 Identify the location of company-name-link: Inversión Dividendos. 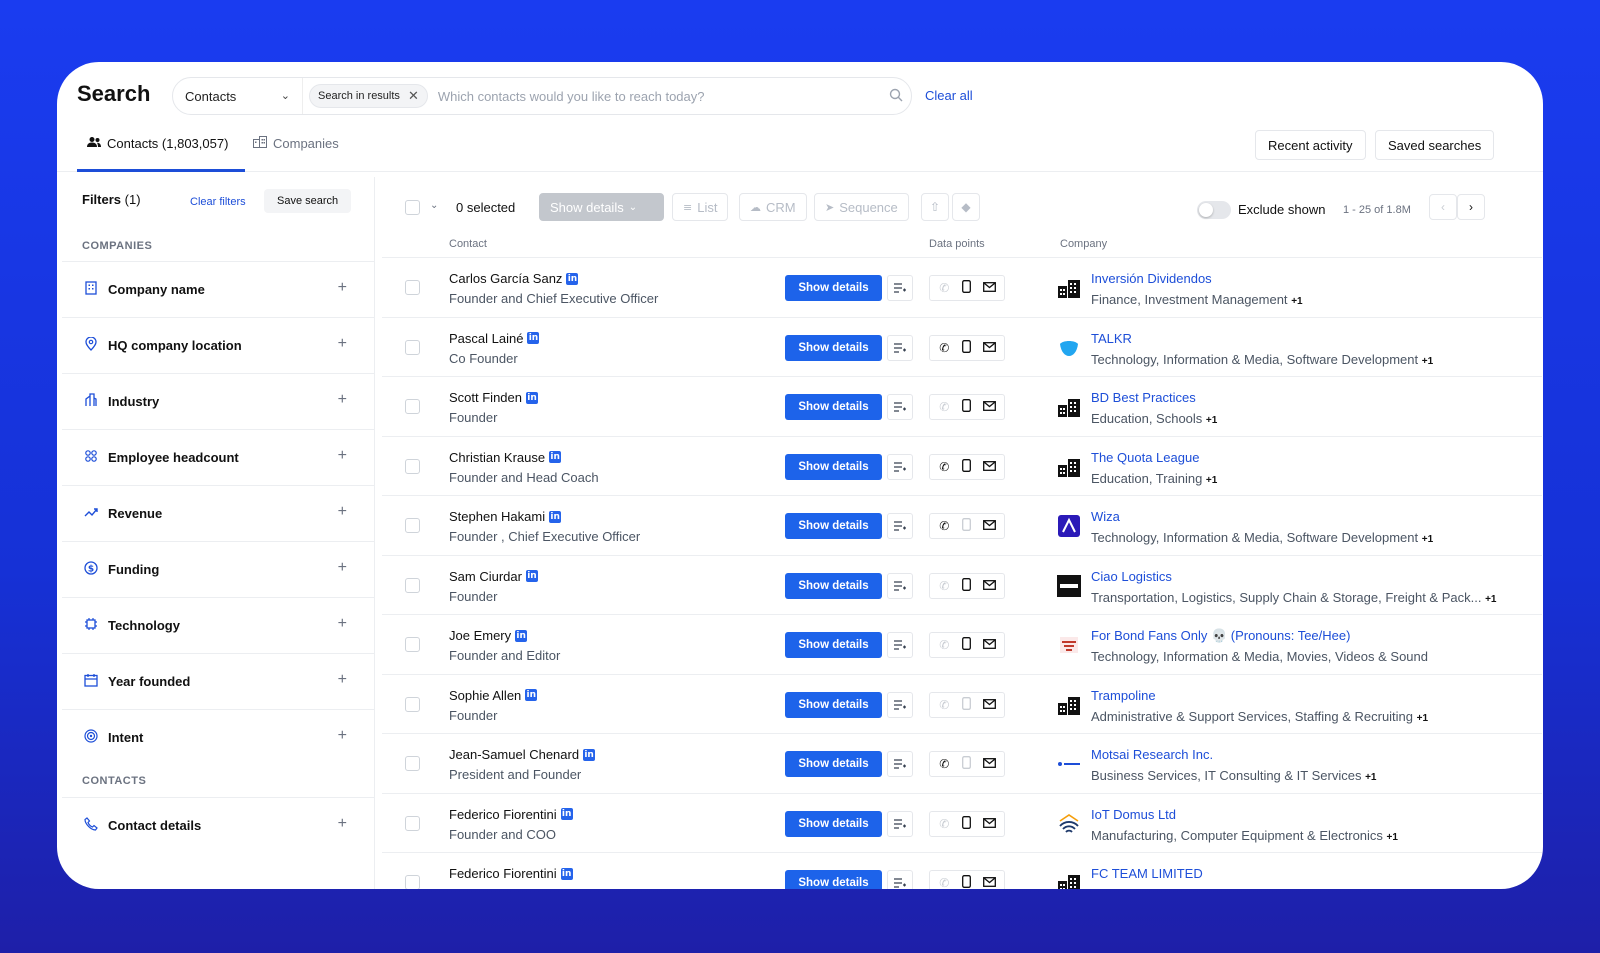
(1151, 278).